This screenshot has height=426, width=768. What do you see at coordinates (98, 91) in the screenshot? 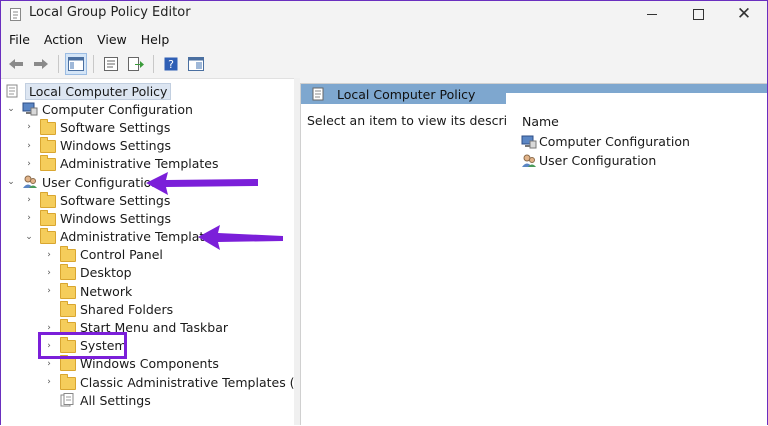
I see `tree-label: Local Computer Policy` at bounding box center [98, 91].